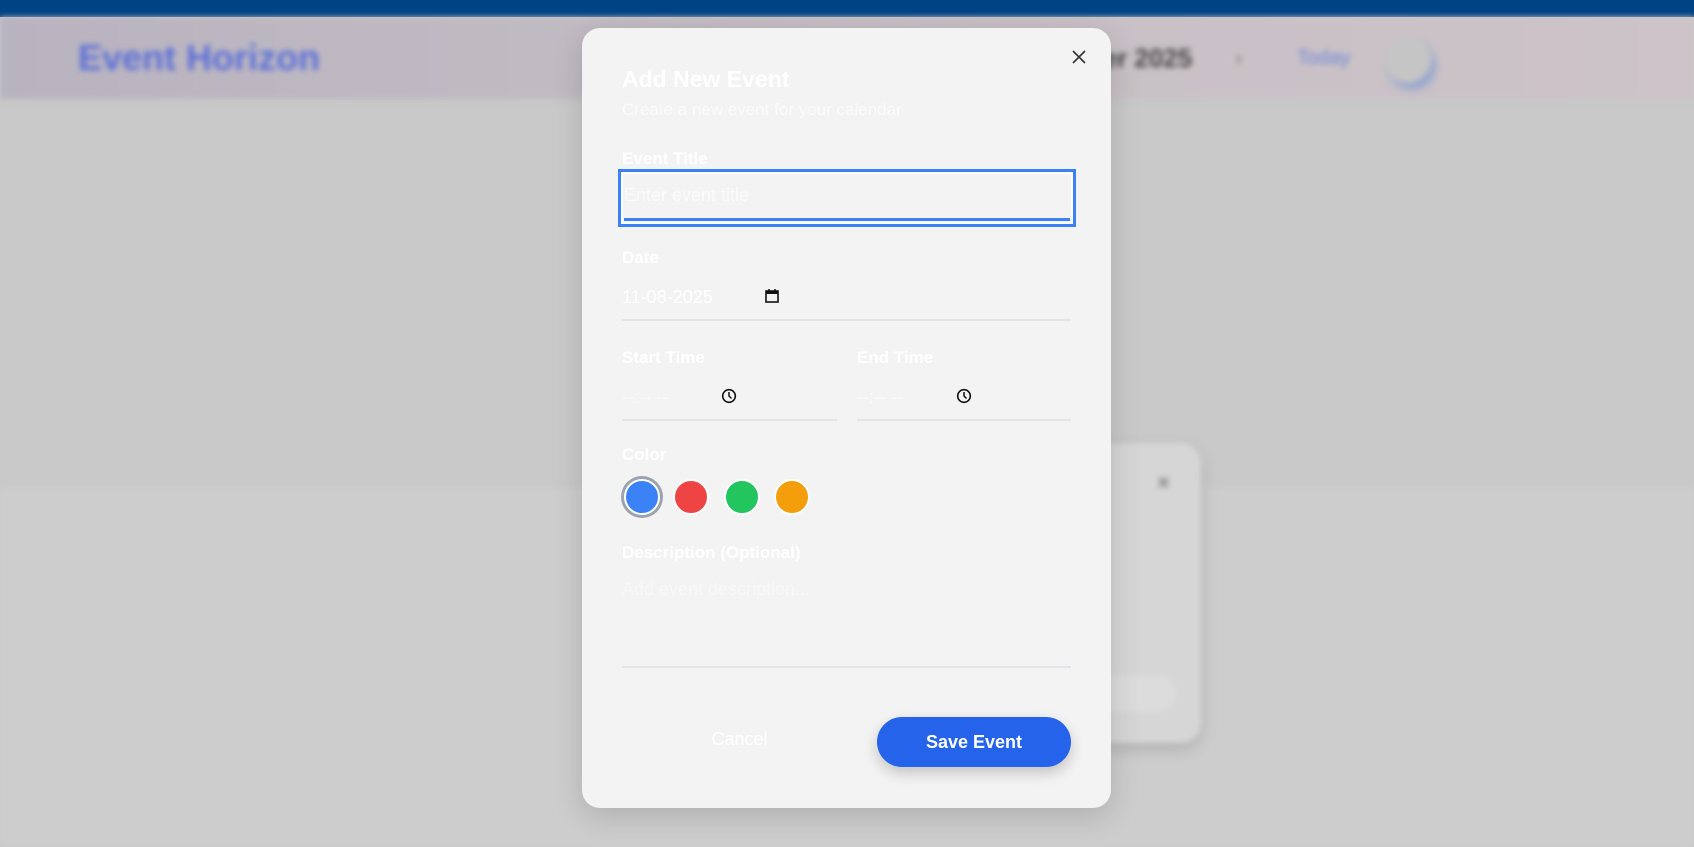 This screenshot has height=847, width=1694. I want to click on color-swatch-red, so click(691, 497).